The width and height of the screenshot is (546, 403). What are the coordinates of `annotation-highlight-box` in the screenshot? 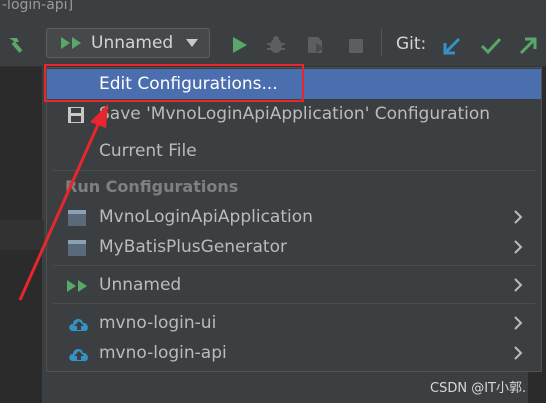 It's located at (174, 83).